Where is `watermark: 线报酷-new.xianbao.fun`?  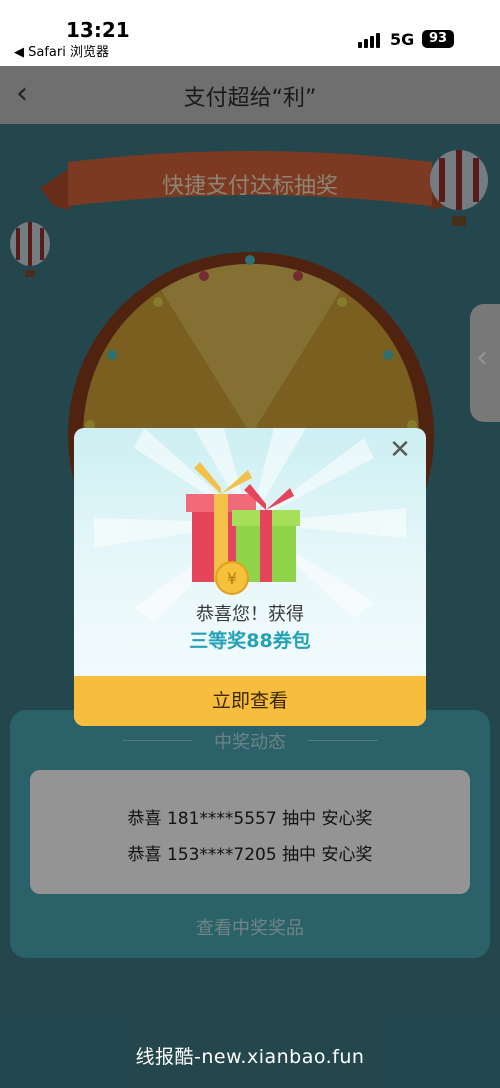
watermark: 线报酷-new.xianbao.fun is located at coordinates (250, 1057).